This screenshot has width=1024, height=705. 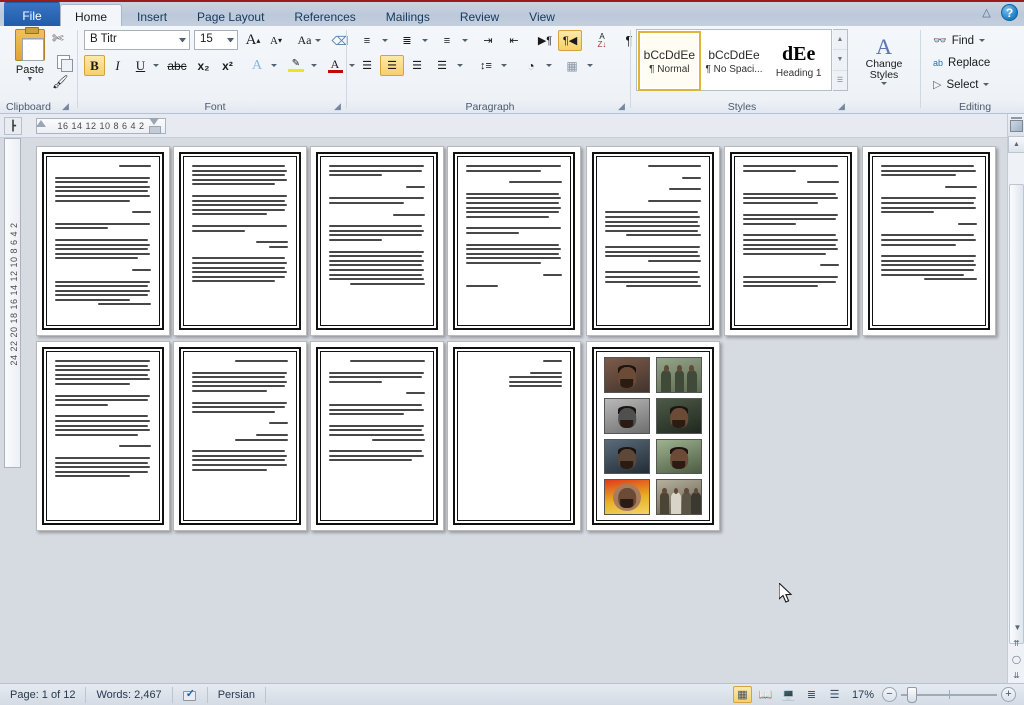 I want to click on scroll-down-arrow-icon: ▼, so click(x=1016, y=627).